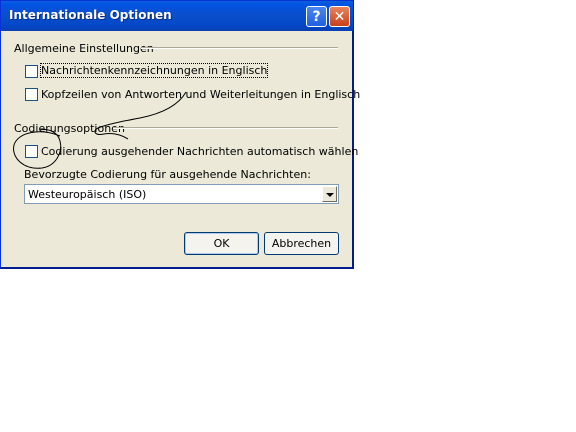  What do you see at coordinates (225, 128) in the screenshot?
I see `encoding-options-divider` at bounding box center [225, 128].